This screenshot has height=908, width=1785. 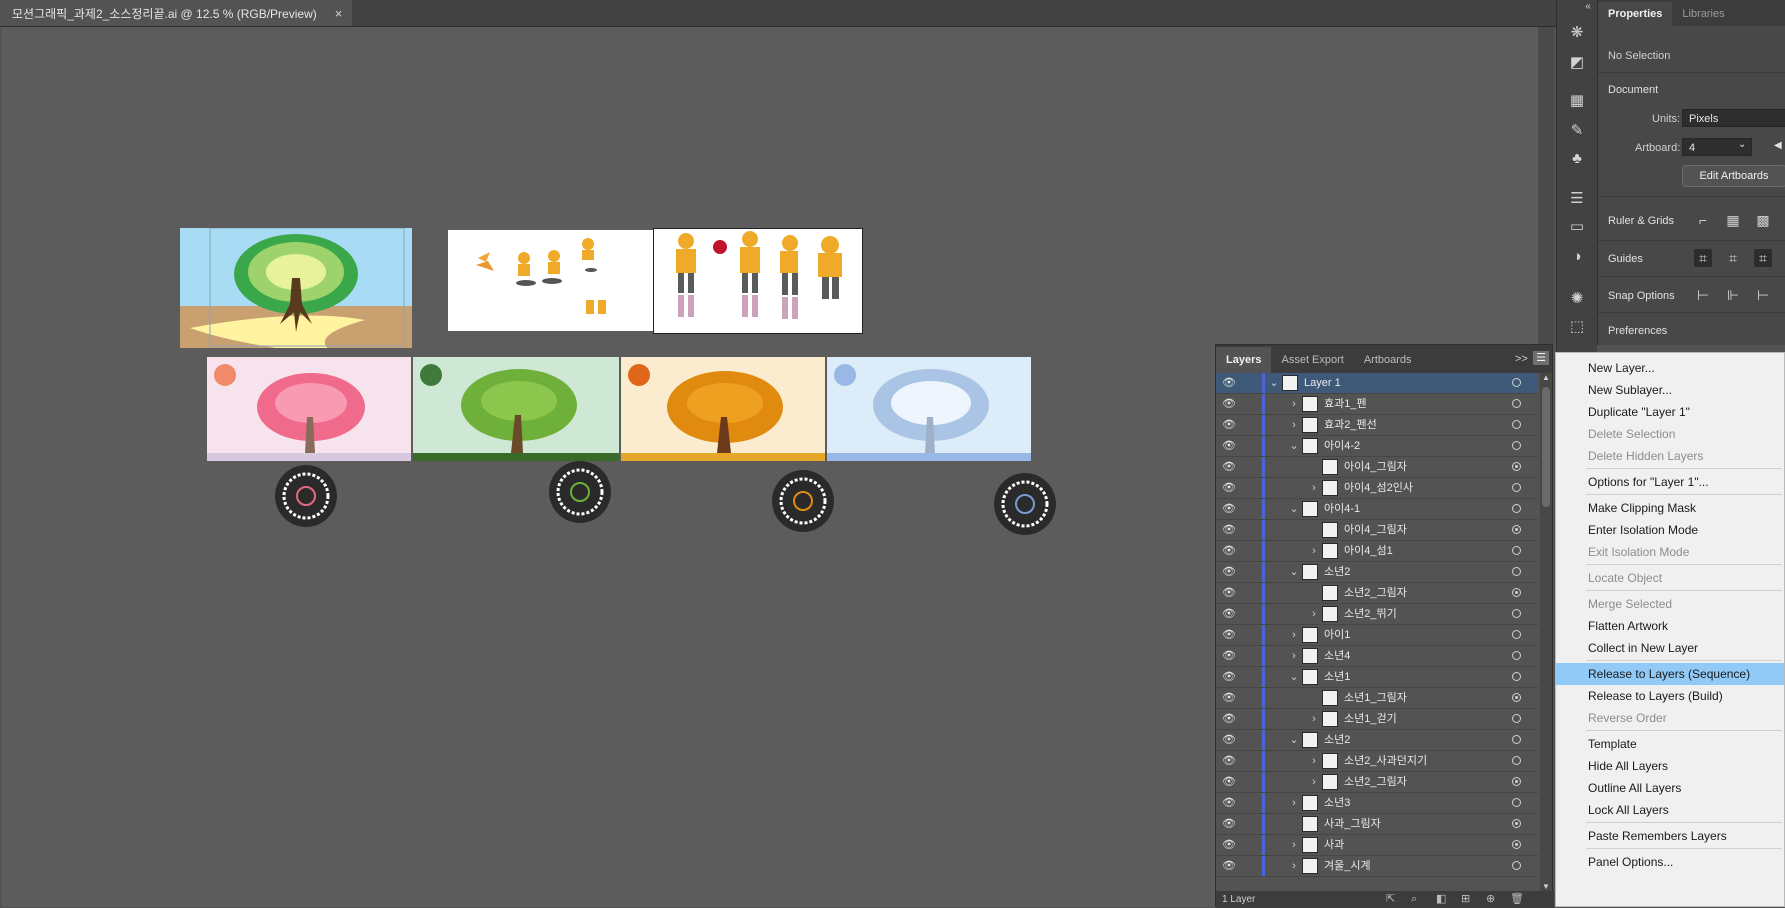 What do you see at coordinates (1577, 227) in the screenshot?
I see `gradient-icon: ▭` at bounding box center [1577, 227].